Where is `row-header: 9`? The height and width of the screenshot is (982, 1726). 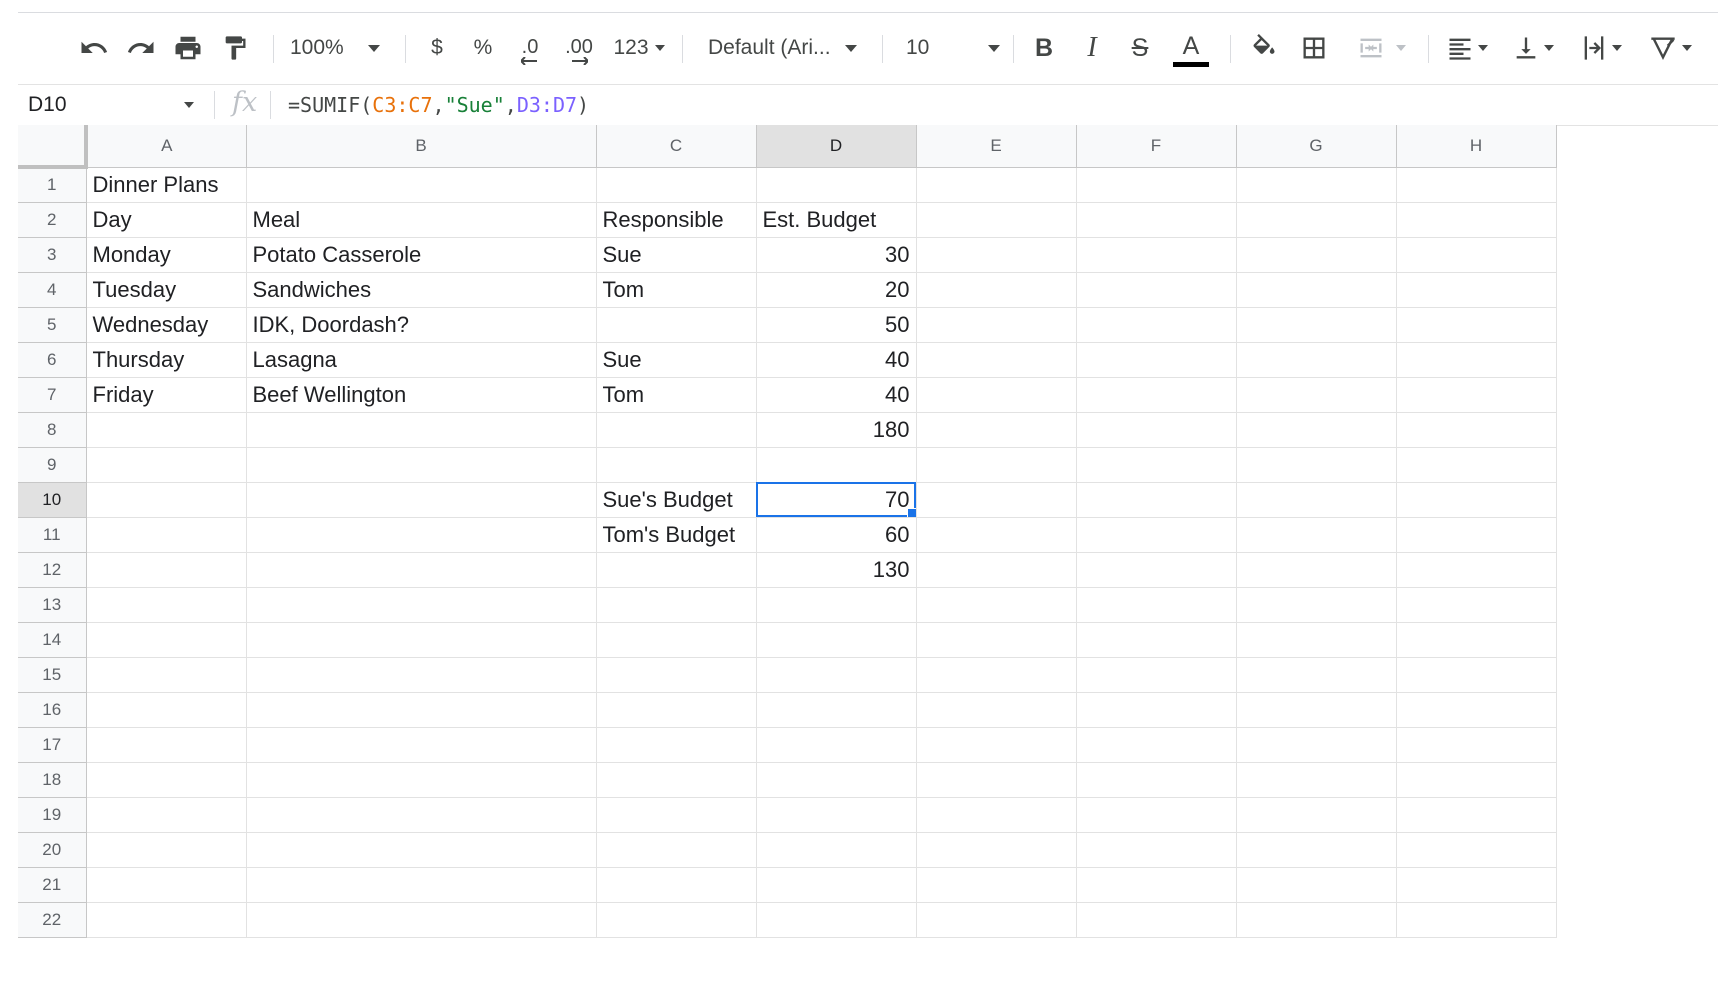
row-header: 9 is located at coordinates (52, 465).